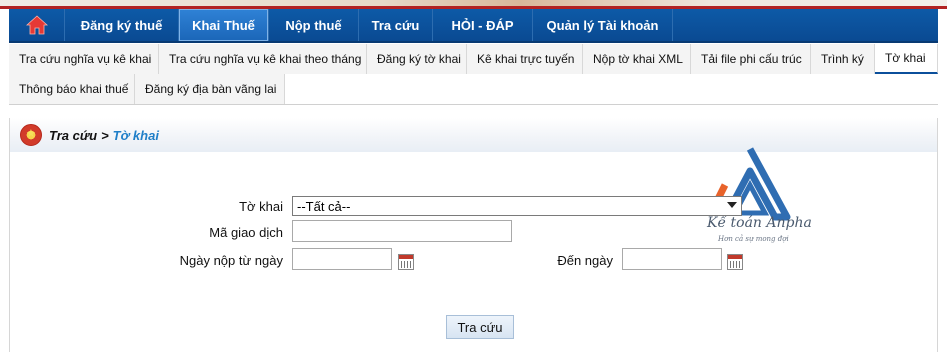 Image resolution: width=947 pixels, height=352 pixels. I want to click on search-button: Tra cứu, so click(480, 327).